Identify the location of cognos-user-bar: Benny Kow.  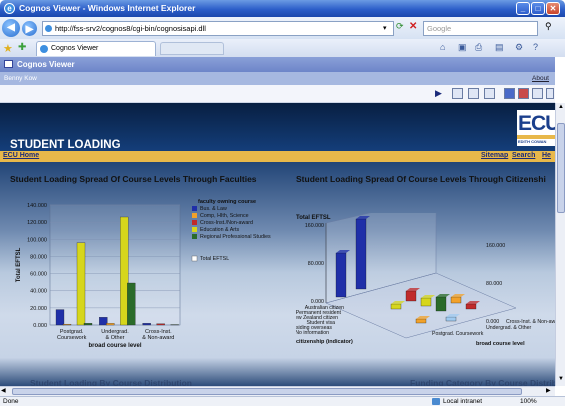
(277, 78).